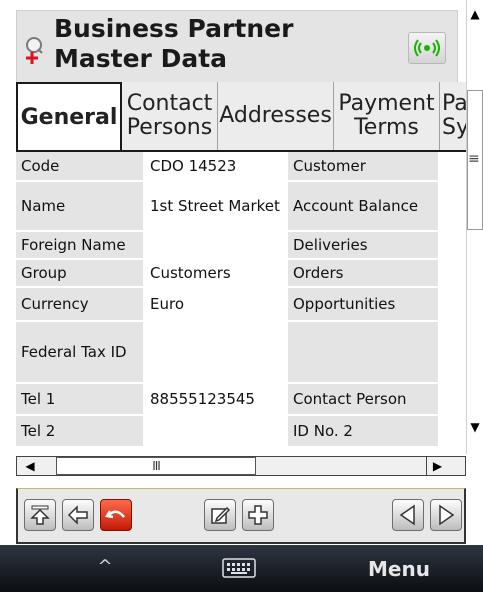 The image size is (483, 592). I want to click on table-cell-label2: Account Balance, so click(363, 206).